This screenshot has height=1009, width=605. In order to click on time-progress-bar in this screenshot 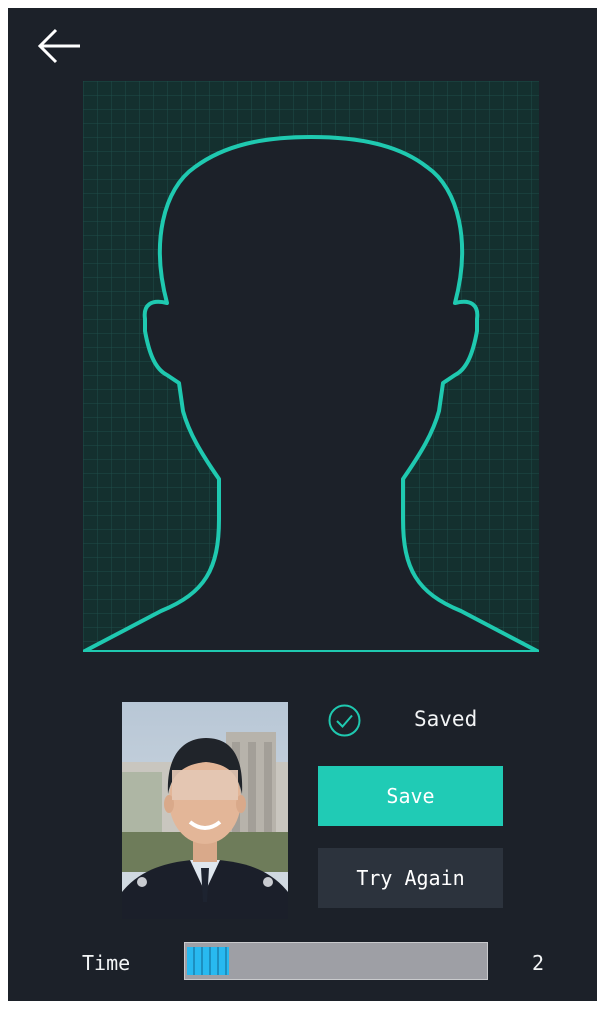, I will do `click(336, 961)`.